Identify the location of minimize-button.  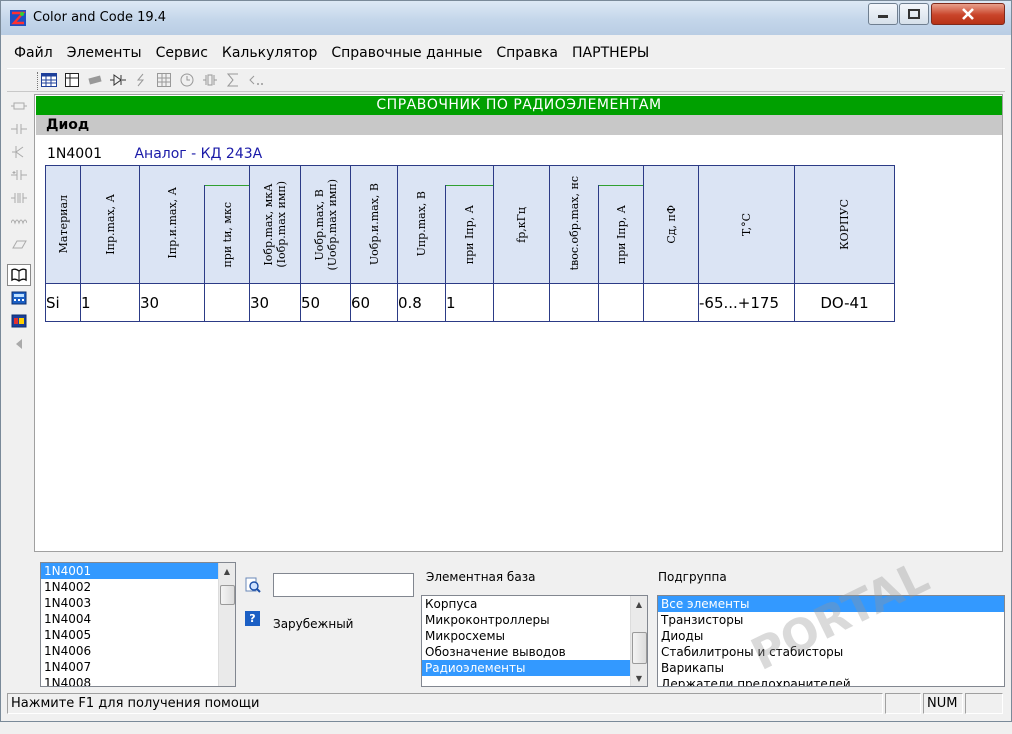
(883, 14).